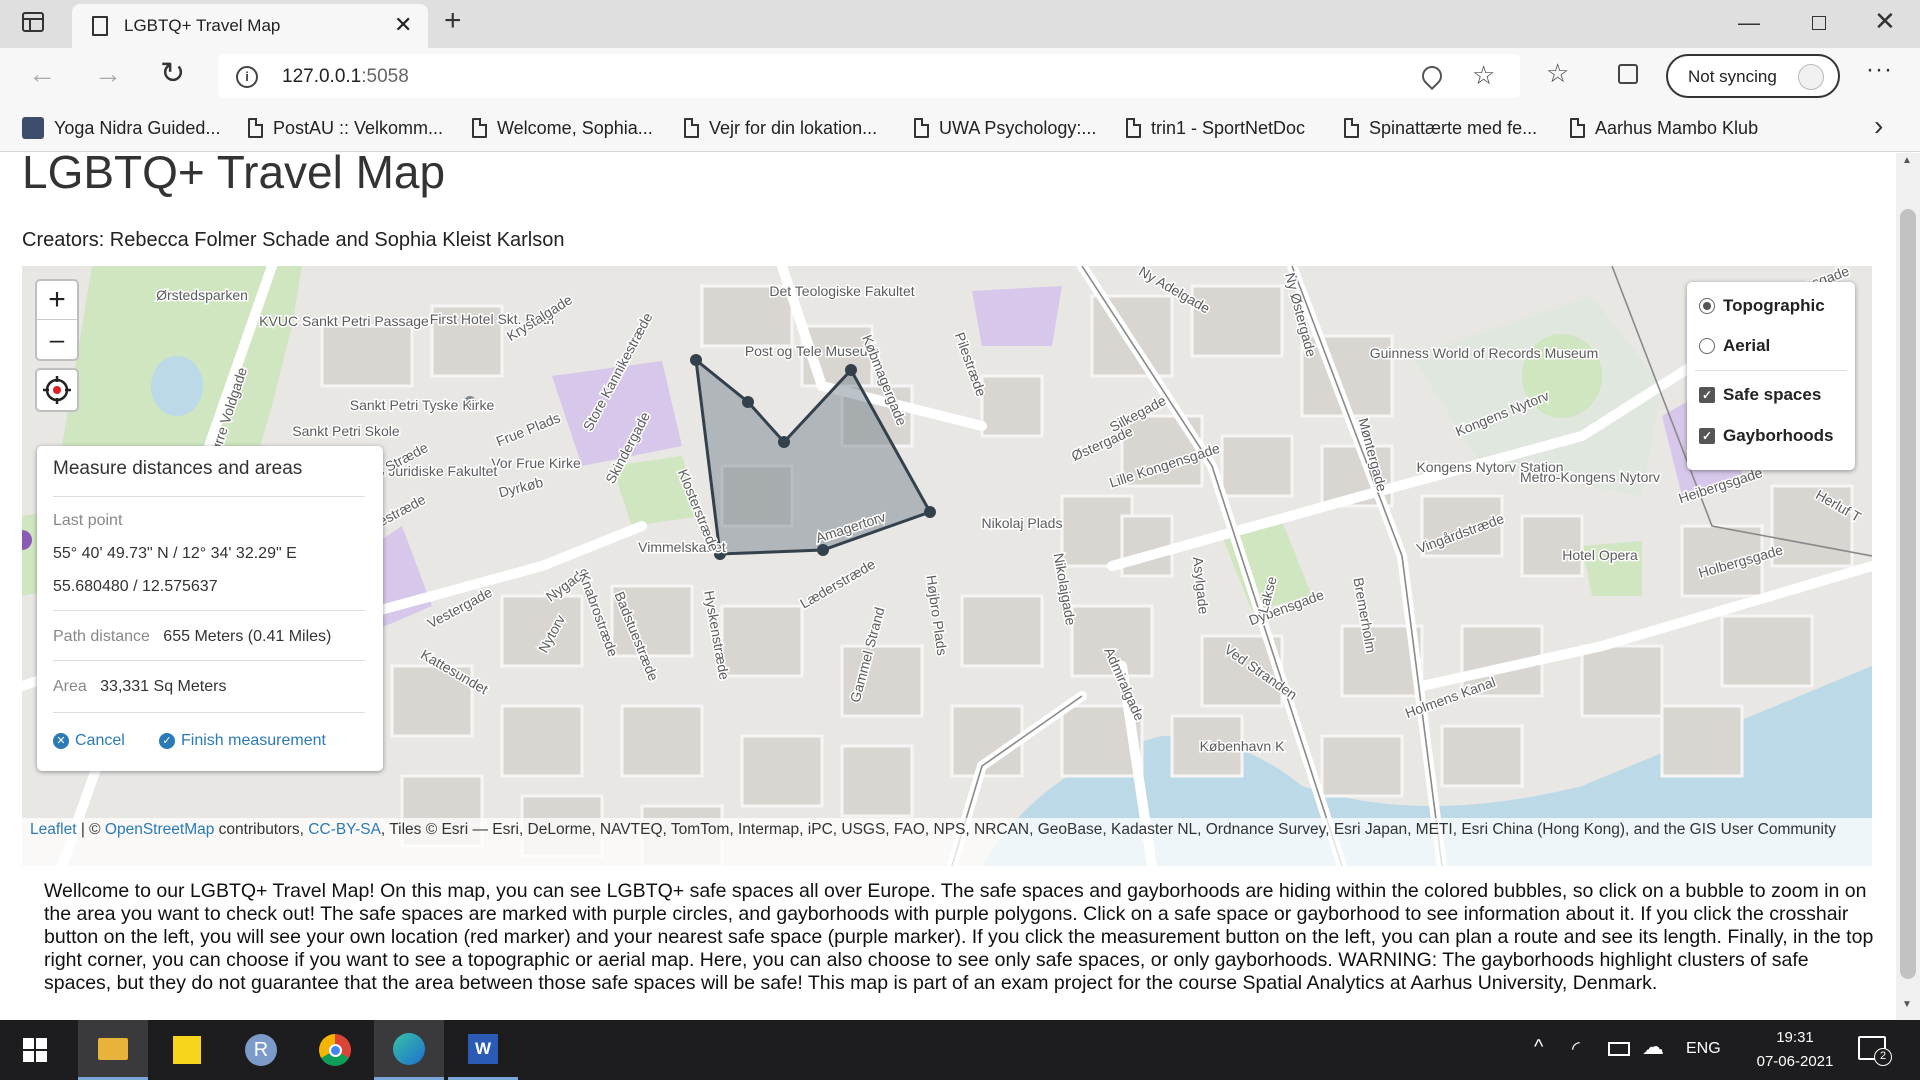 The image size is (1920, 1080). I want to click on clock-date: 07-06-2021, so click(1795, 1061).